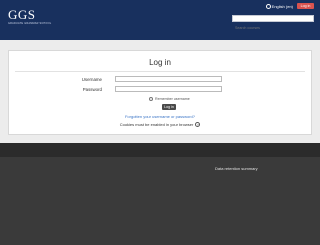  Describe the element at coordinates (268, 6) in the screenshot. I see `globe-icon` at that location.